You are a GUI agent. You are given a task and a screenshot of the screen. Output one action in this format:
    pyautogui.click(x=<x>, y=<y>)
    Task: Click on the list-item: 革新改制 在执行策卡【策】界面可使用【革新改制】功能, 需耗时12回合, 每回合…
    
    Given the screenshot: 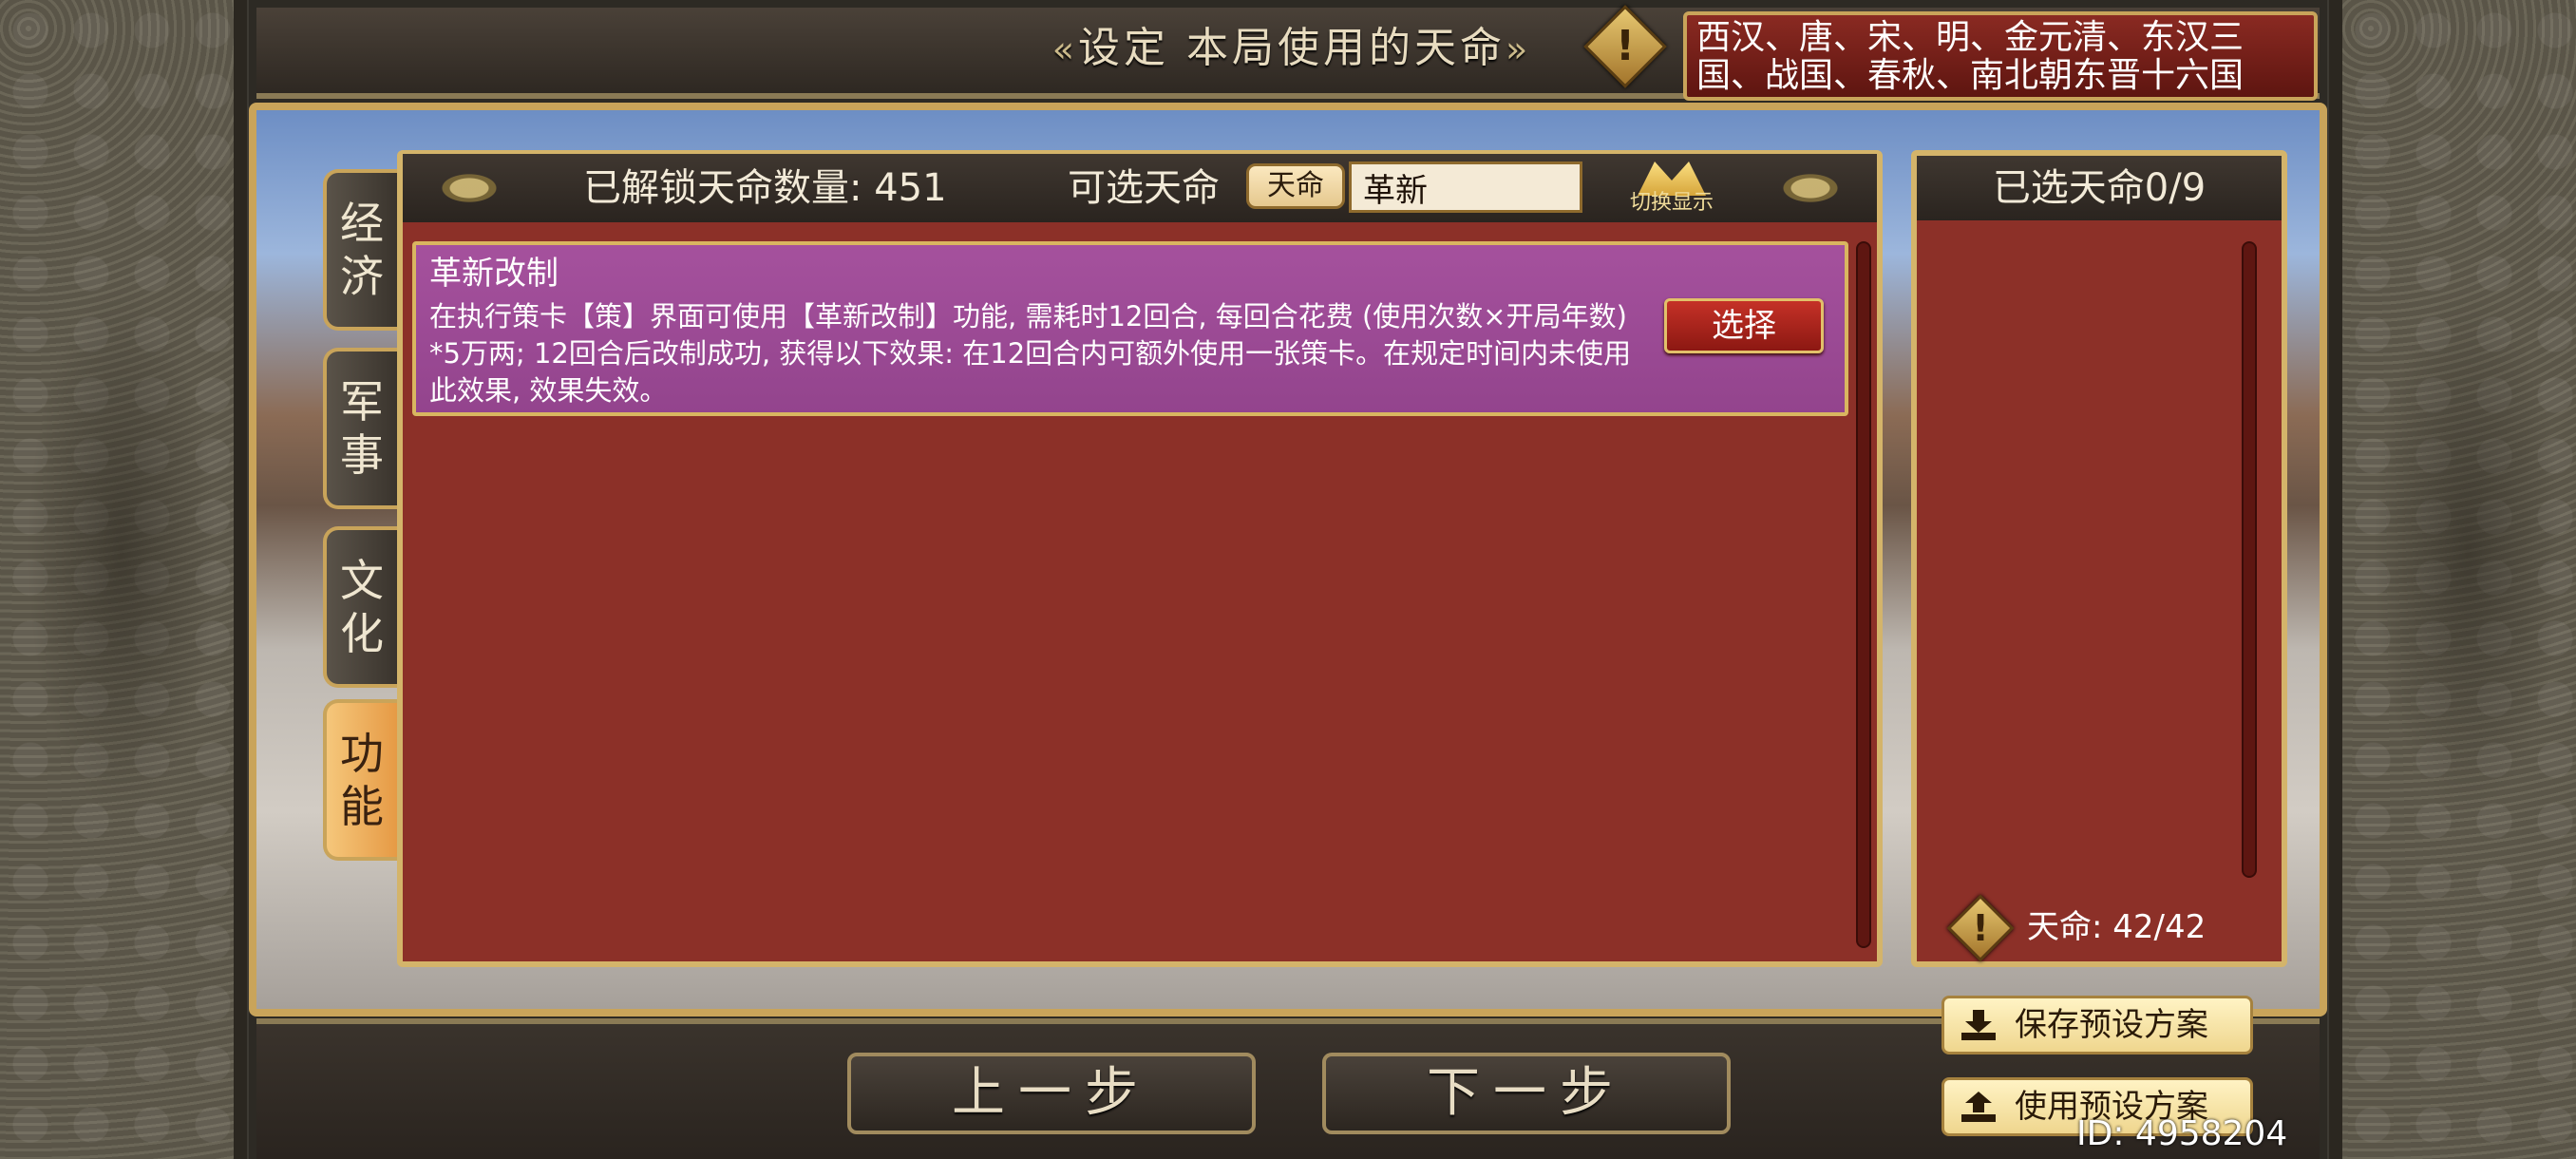 What is the action you would take?
    pyautogui.click(x=1130, y=328)
    